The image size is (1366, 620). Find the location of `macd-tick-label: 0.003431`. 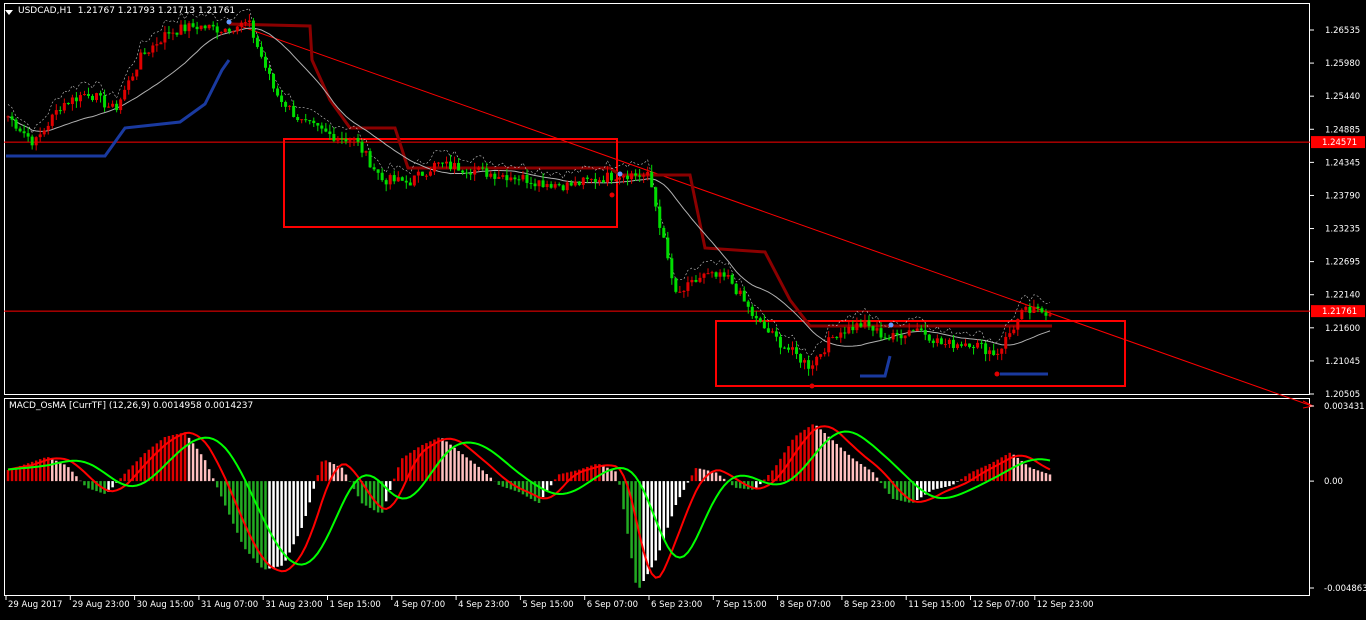

macd-tick-label: 0.003431 is located at coordinates (1344, 407).